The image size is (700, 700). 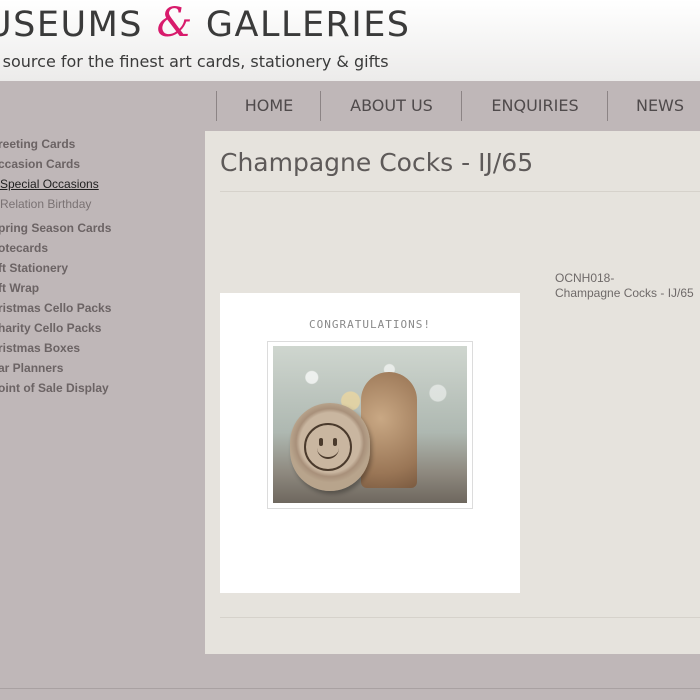 I want to click on sidebar-item-notecards: otecards, so click(x=24, y=248).